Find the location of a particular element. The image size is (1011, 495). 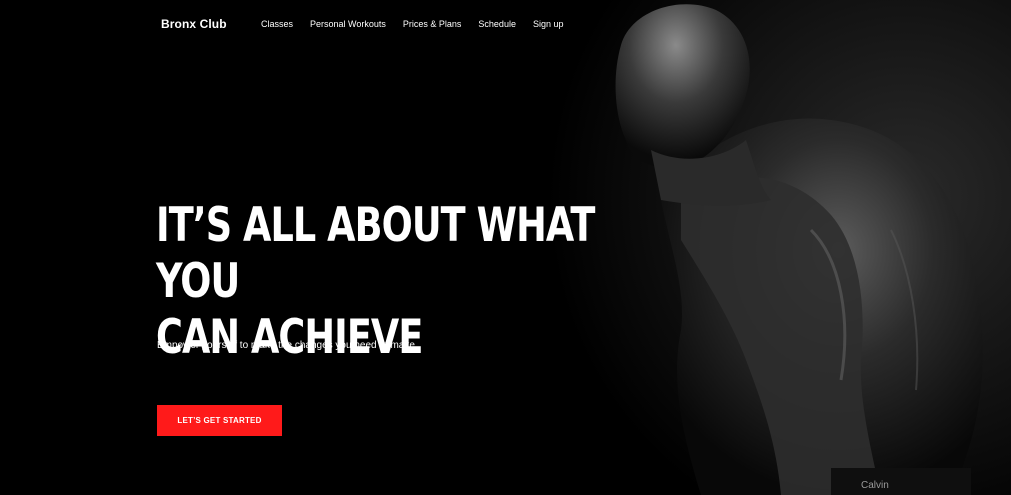

nav-link-classes: Classes is located at coordinates (277, 24).